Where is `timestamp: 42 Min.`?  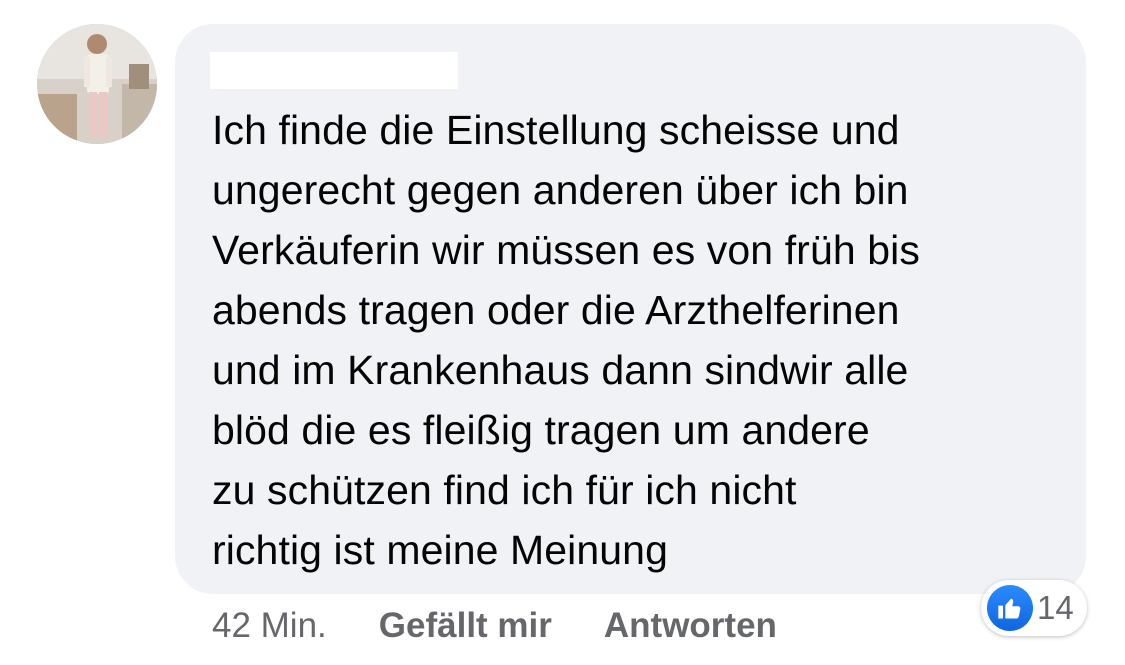
timestamp: 42 Min. is located at coordinates (269, 626).